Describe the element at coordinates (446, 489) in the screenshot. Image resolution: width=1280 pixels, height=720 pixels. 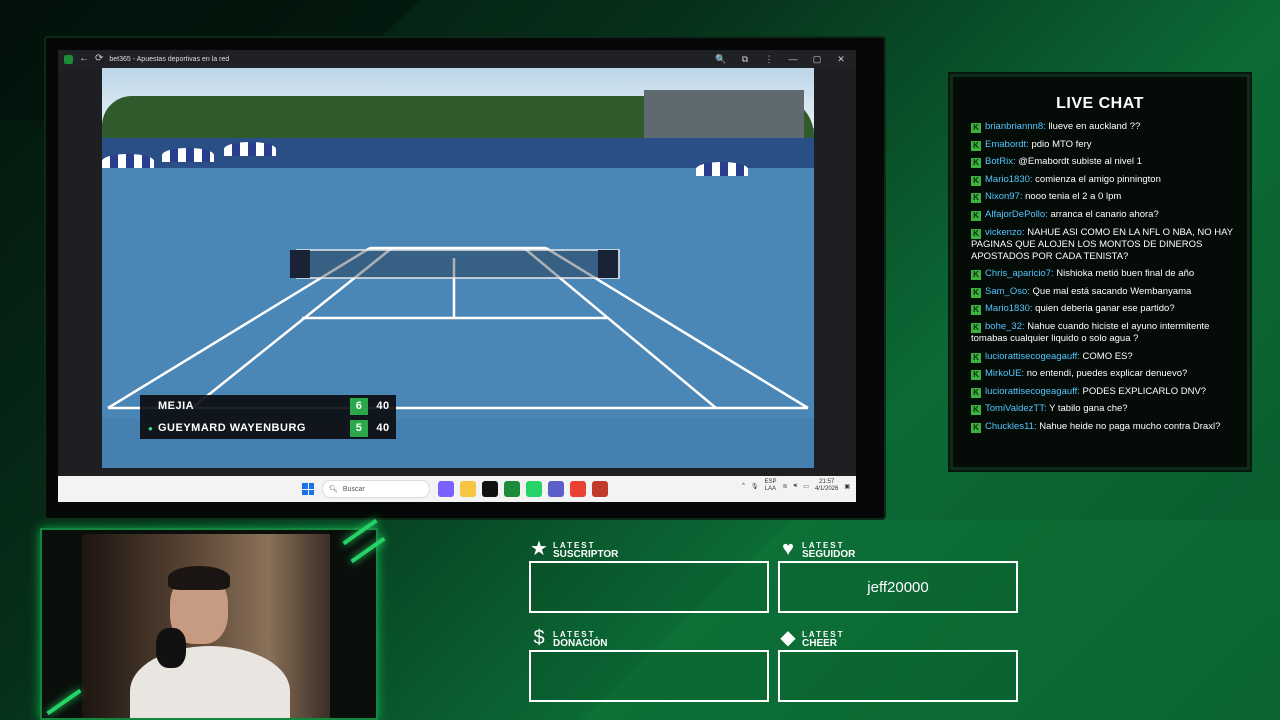
I see `copilot-icon` at that location.